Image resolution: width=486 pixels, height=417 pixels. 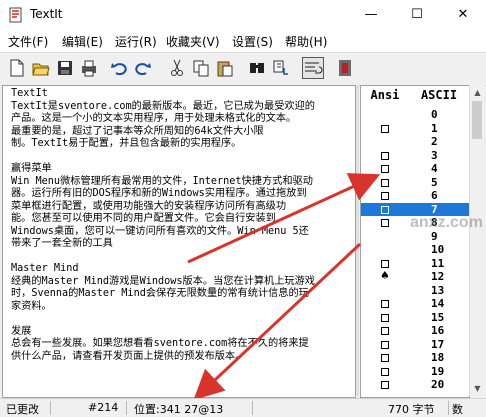 I want to click on ascii-code: 20, so click(x=438, y=384).